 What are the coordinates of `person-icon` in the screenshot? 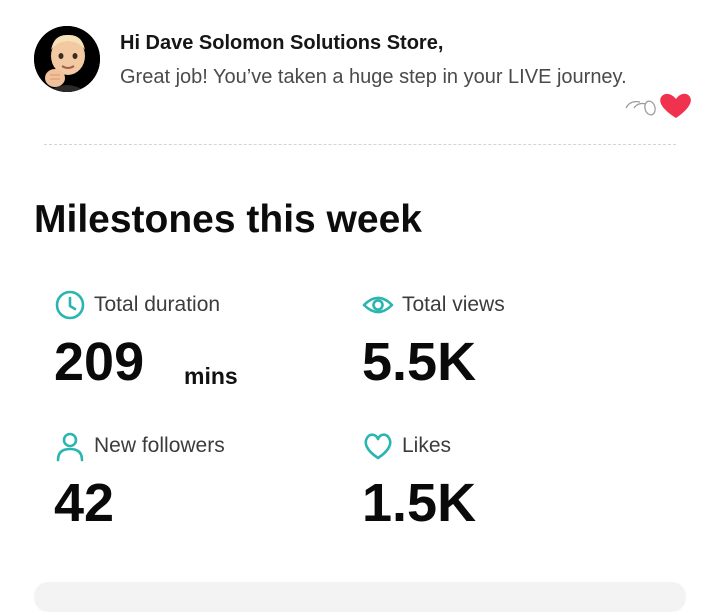 It's located at (70, 447).